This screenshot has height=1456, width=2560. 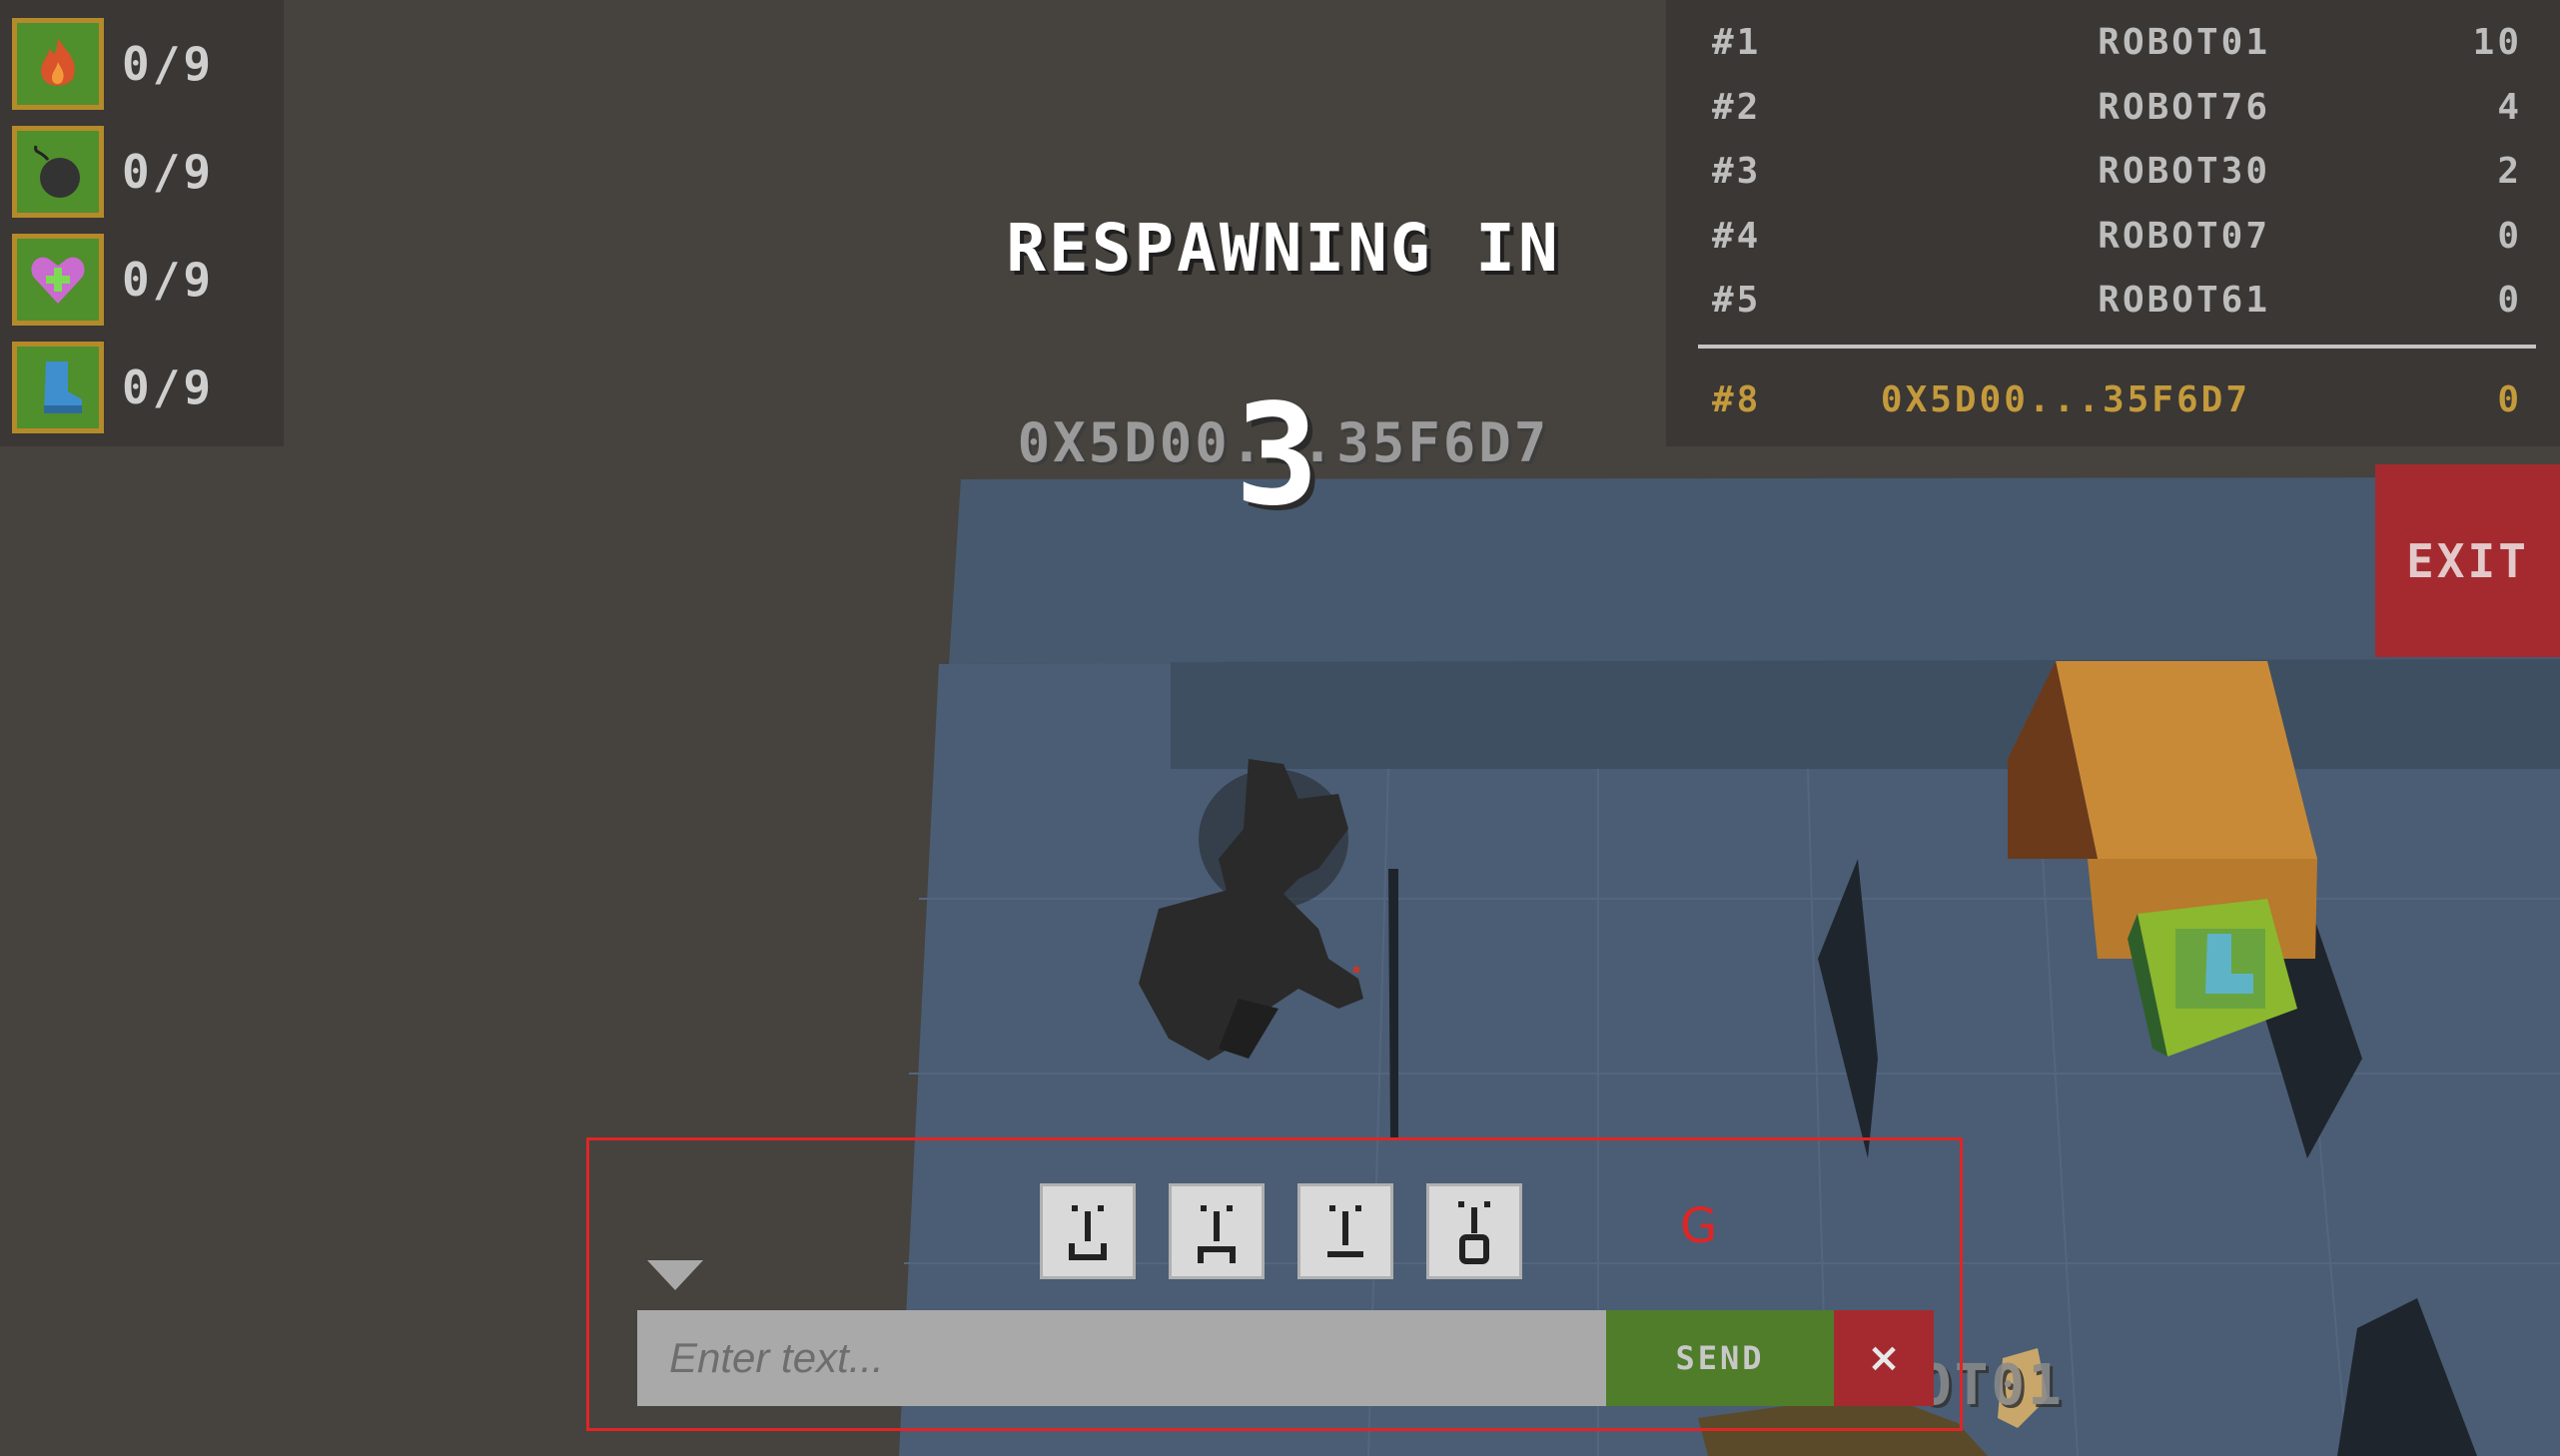 What do you see at coordinates (2065, 399) in the screenshot?
I see `leaderboard-self-name: 0X5D00...35F6D7` at bounding box center [2065, 399].